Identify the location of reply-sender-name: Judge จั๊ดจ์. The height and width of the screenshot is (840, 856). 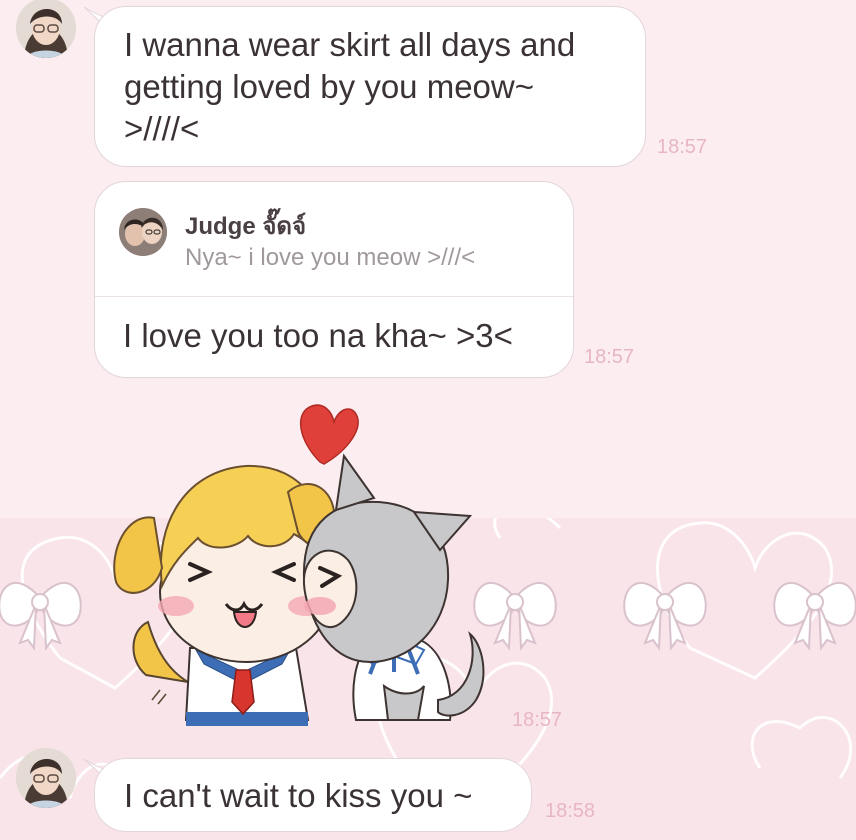
(246, 226).